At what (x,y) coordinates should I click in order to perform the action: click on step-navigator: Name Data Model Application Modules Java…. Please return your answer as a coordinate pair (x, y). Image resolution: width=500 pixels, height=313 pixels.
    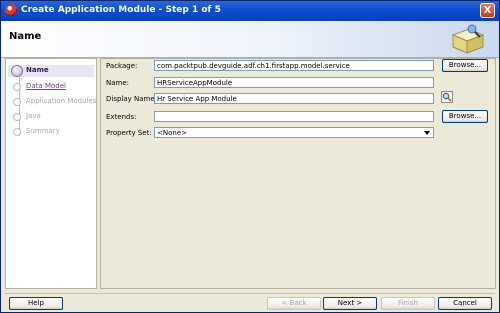
    Looking at the image, I should click on (51, 173).